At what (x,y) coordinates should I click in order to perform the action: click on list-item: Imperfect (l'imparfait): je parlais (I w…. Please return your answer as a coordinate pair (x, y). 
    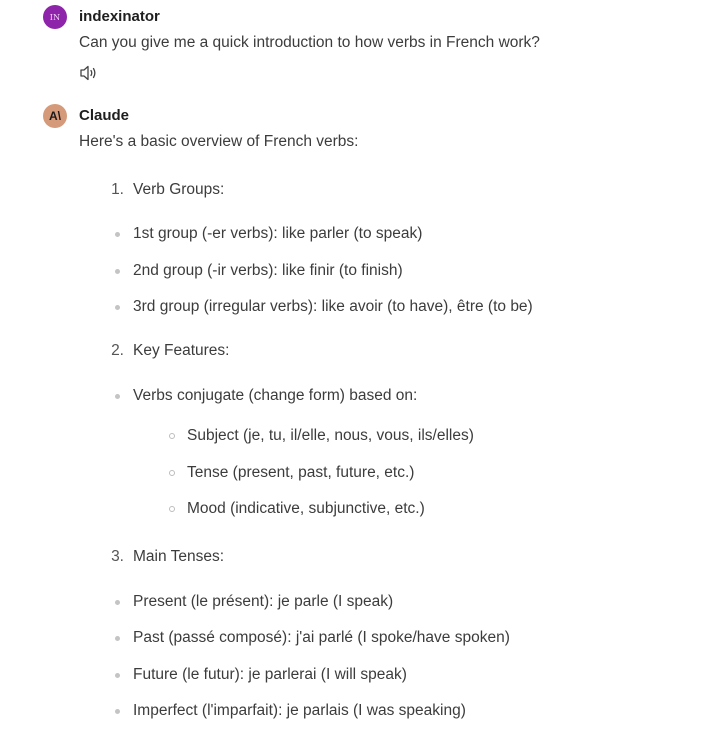
    Looking at the image, I should click on (299, 710).